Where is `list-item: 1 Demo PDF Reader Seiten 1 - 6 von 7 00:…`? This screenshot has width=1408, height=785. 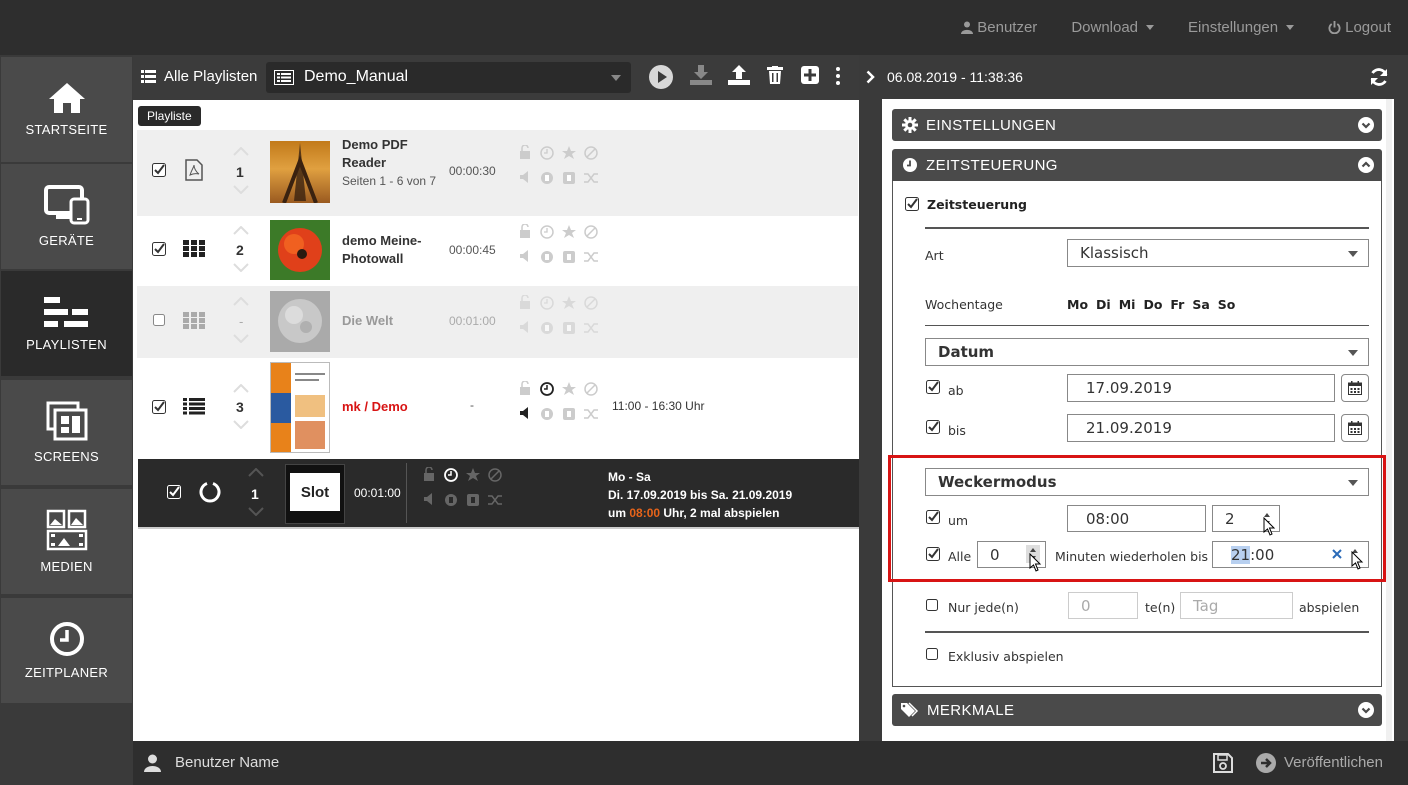 list-item: 1 Demo PDF Reader Seiten 1 - 6 von 7 00:… is located at coordinates (497, 173).